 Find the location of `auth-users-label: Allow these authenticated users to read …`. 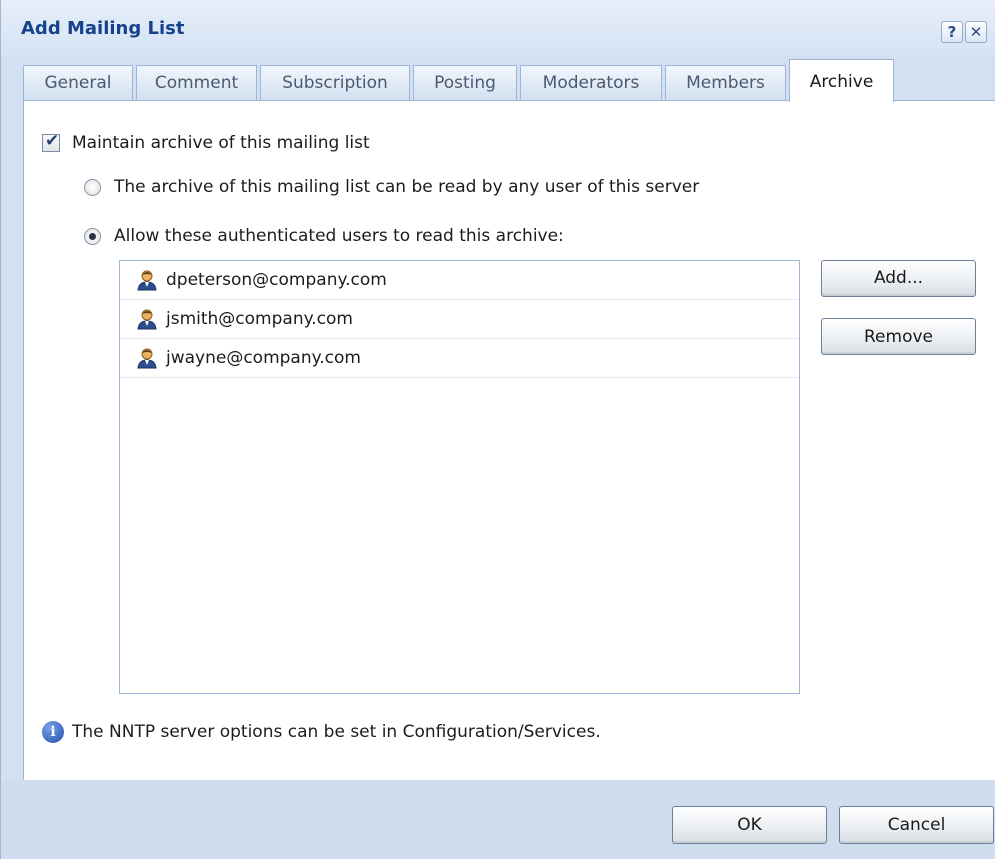

auth-users-label: Allow these authenticated users to read … is located at coordinates (339, 236).